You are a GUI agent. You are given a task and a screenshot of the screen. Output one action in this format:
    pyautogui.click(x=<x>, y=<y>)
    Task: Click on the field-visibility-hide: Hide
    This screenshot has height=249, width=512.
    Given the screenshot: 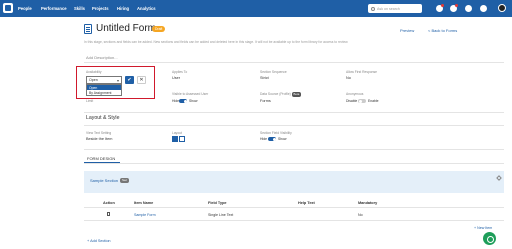 What is the action you would take?
    pyautogui.click(x=263, y=139)
    